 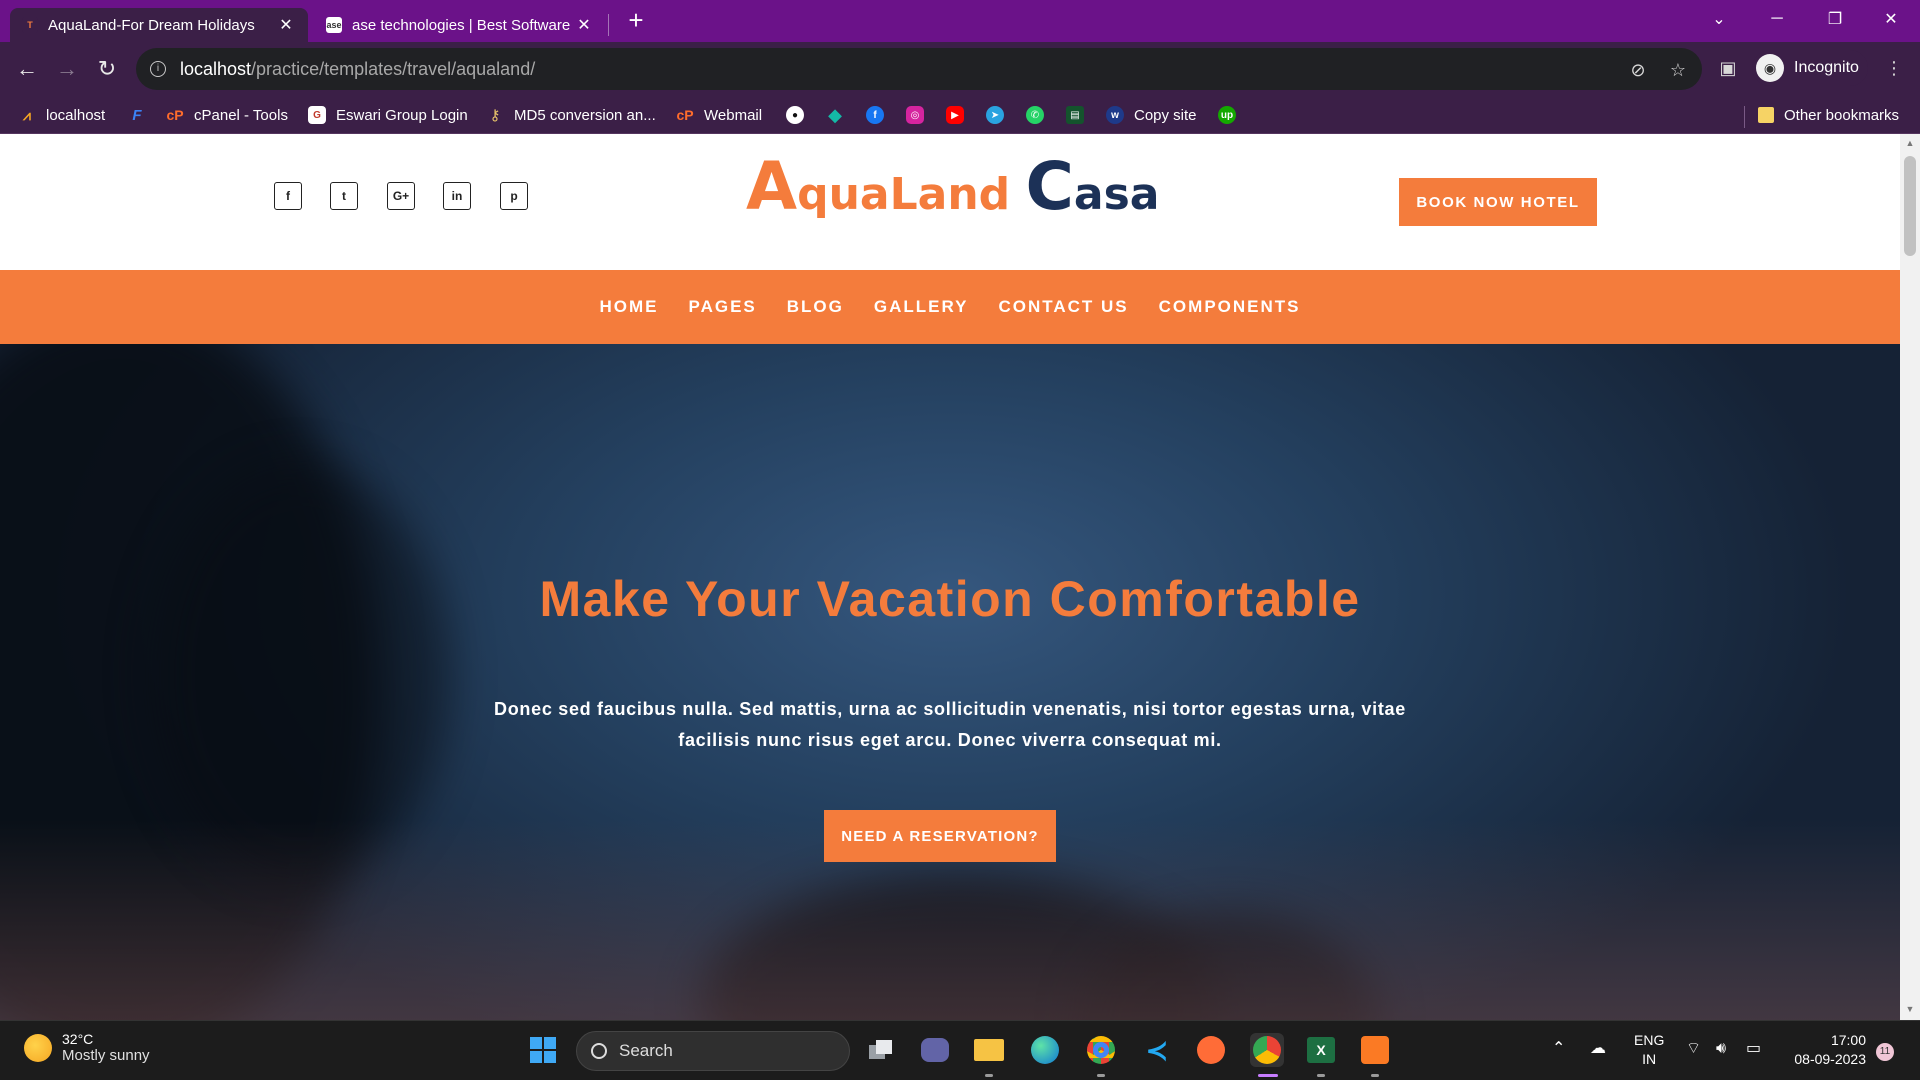 What do you see at coordinates (1910, 143) in the screenshot?
I see `scroll-up-arrow-icon: ▲` at bounding box center [1910, 143].